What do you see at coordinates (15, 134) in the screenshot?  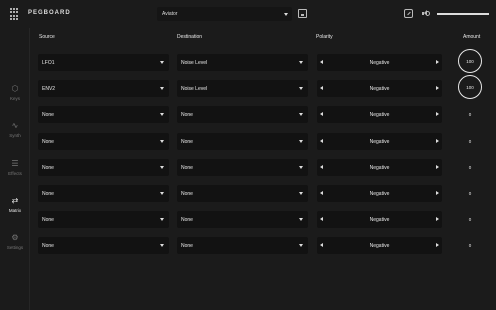 I see `sidebar-item-synth: ∿ Synth` at bounding box center [15, 134].